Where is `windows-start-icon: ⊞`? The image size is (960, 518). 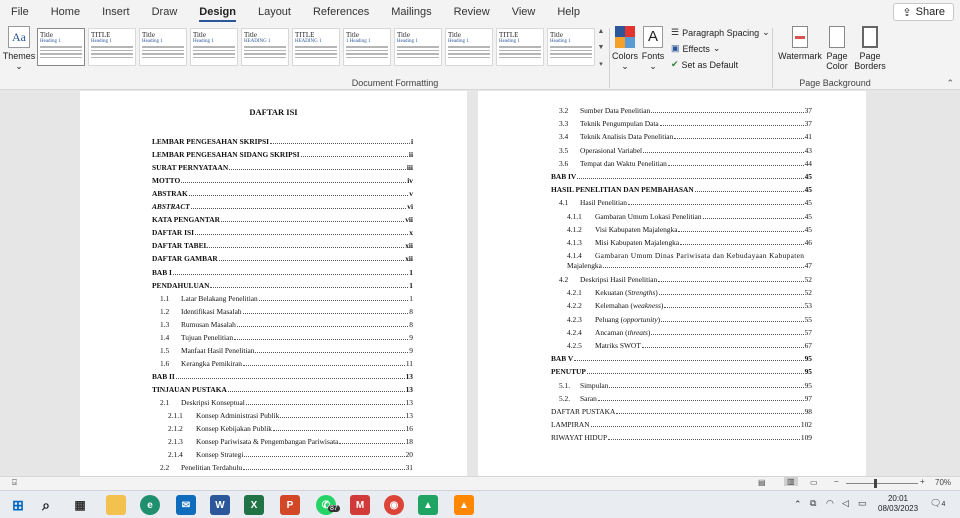 windows-start-icon: ⊞ is located at coordinates (18, 505).